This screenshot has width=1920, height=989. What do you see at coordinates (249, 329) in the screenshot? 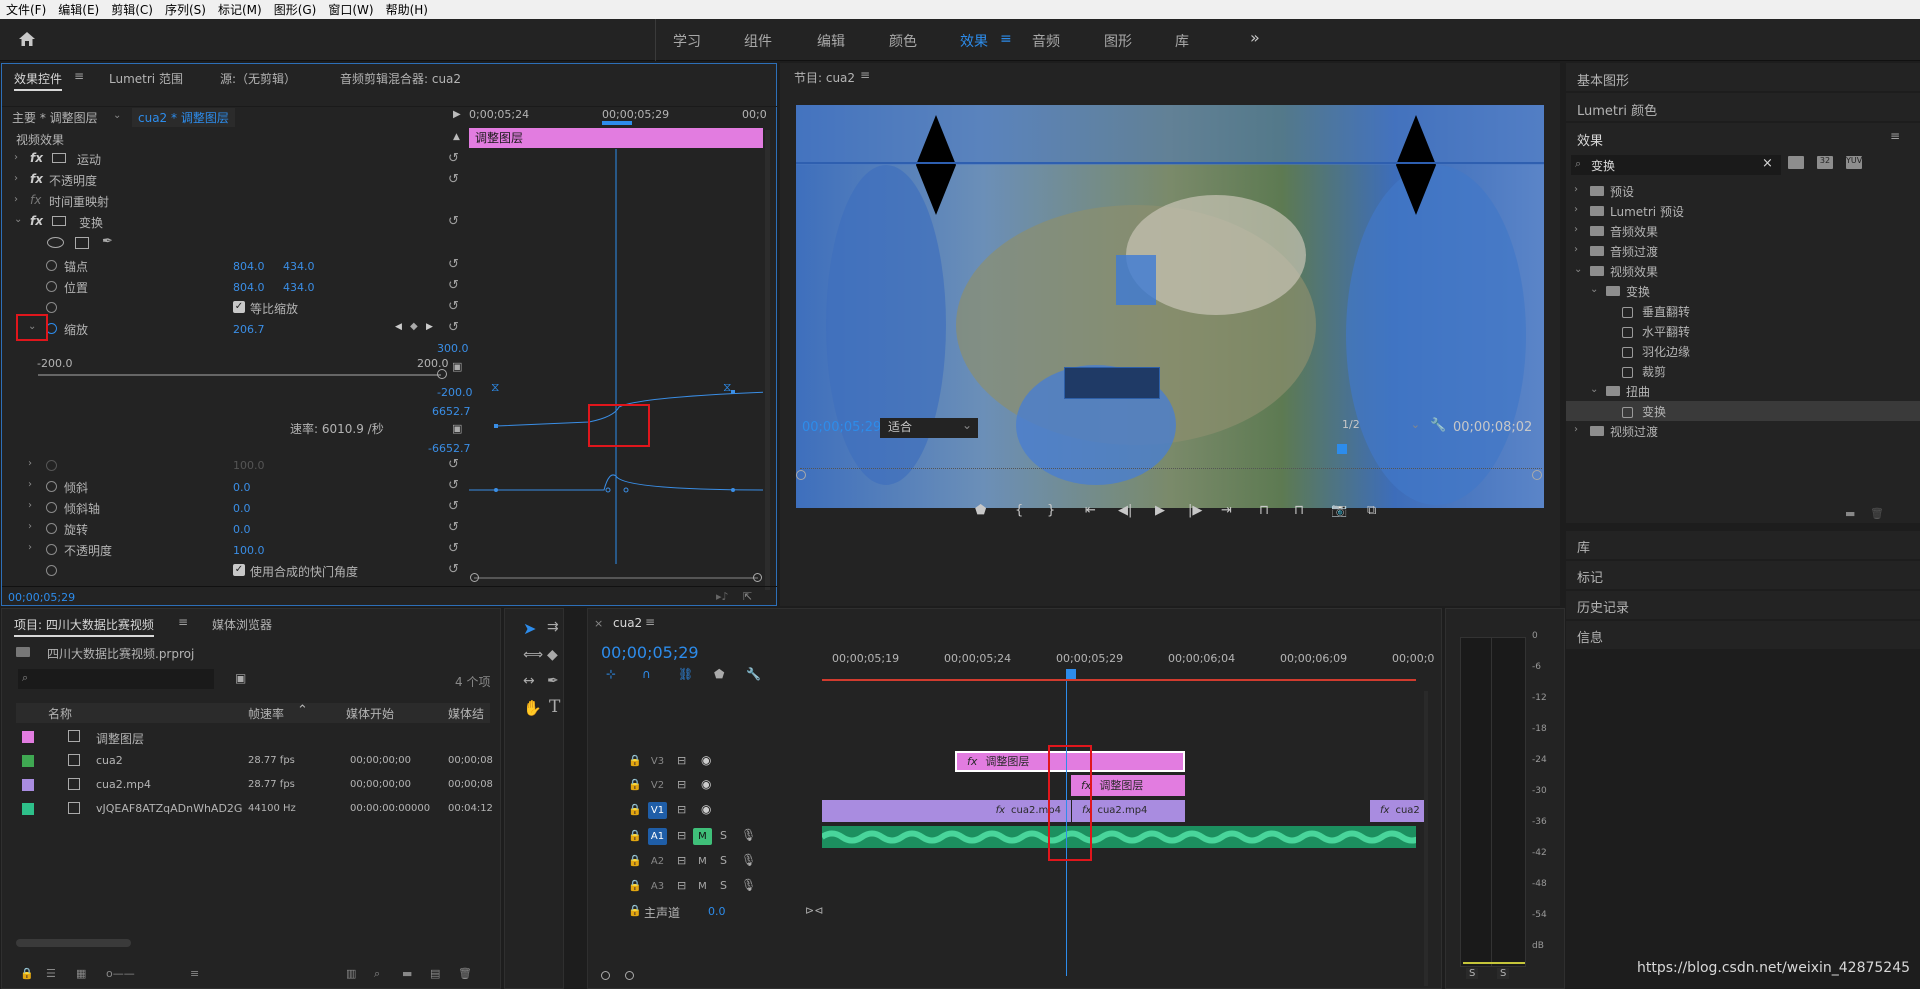
I see `scale-value: 206.7` at bounding box center [249, 329].